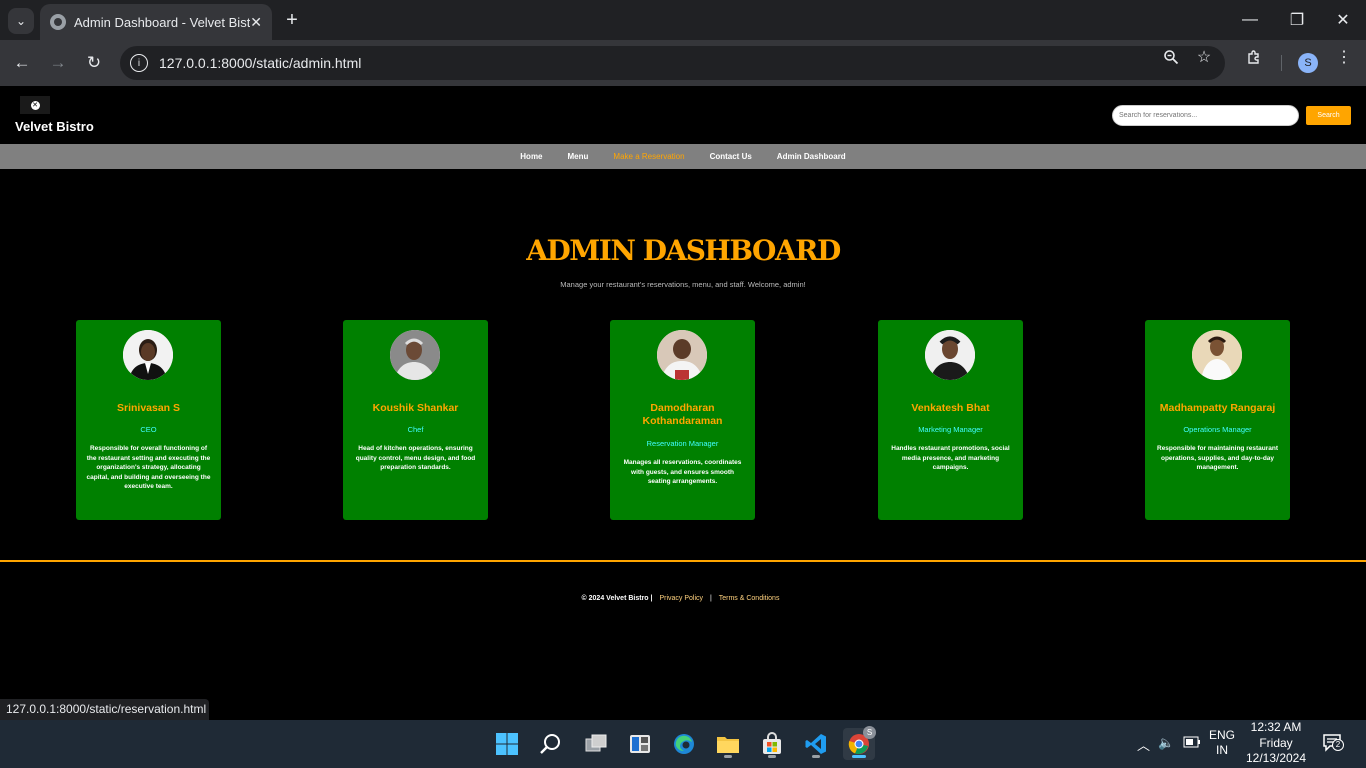 The image size is (1366, 768). Describe the element at coordinates (1338, 745) in the screenshot. I see `notification-count: 2` at that location.